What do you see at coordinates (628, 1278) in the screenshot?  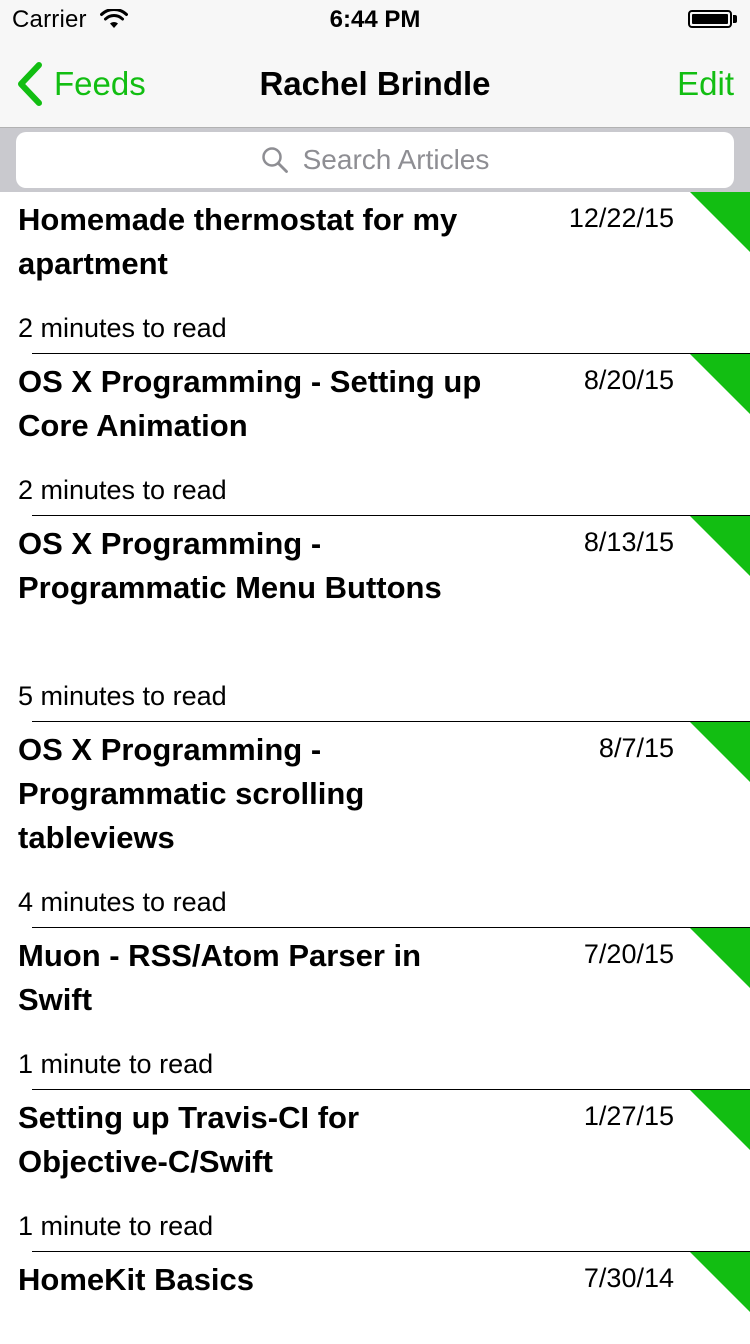 I see `article-date: 7/30/14` at bounding box center [628, 1278].